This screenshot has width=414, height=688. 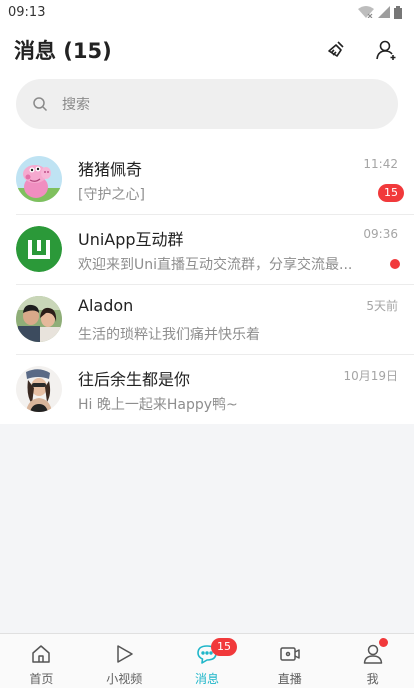 What do you see at coordinates (39, 319) in the screenshot?
I see `couple-photo-avatar` at bounding box center [39, 319].